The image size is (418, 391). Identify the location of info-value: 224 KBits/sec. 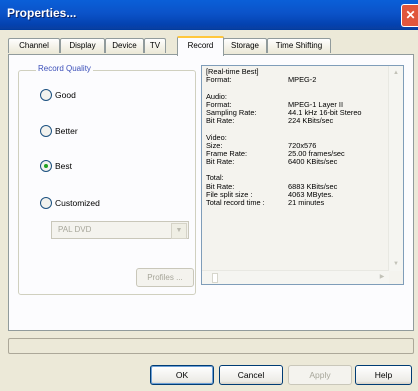
(311, 121).